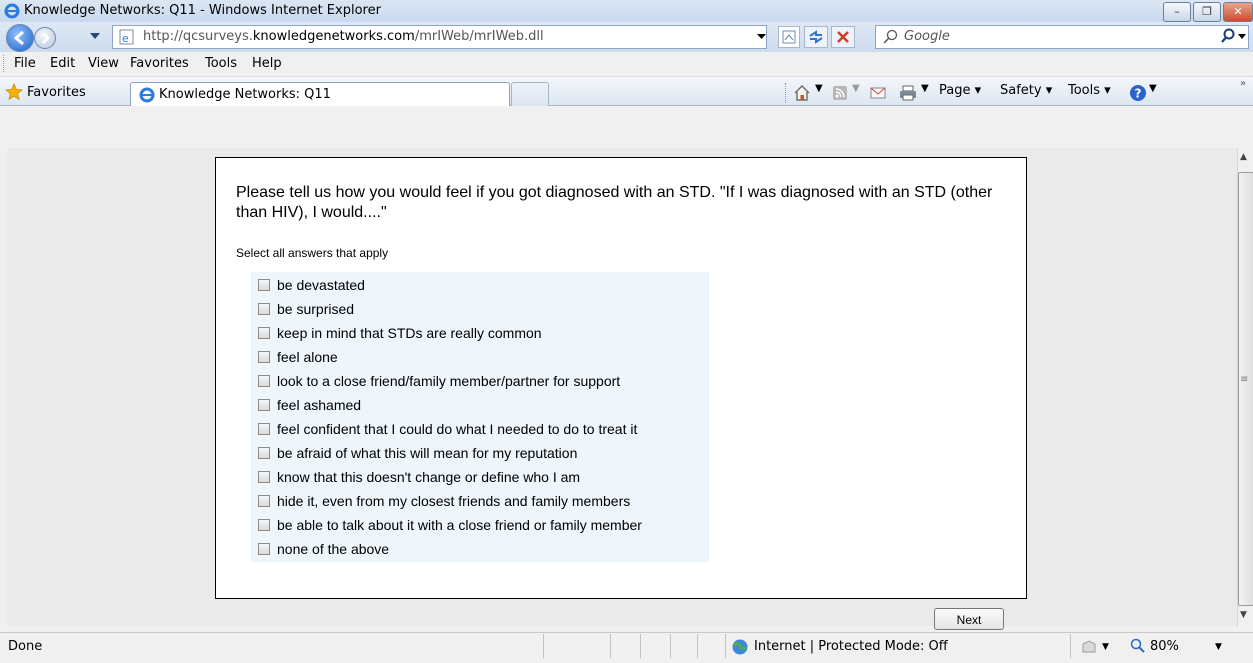 The width and height of the screenshot is (1253, 663). What do you see at coordinates (890, 36) in the screenshot?
I see `search-provider-icon` at bounding box center [890, 36].